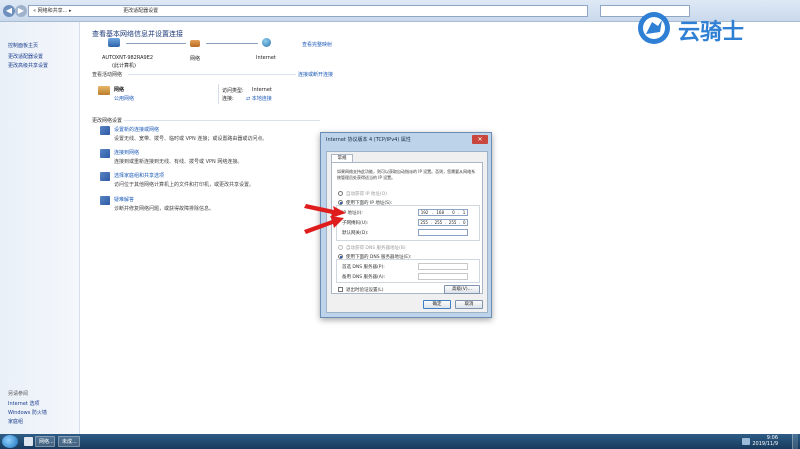  Describe the element at coordinates (184, 185) in the screenshot. I see `task-desc: 访问位于其他网络计算机上的文件和打印机，或更改共享设置。` at that location.